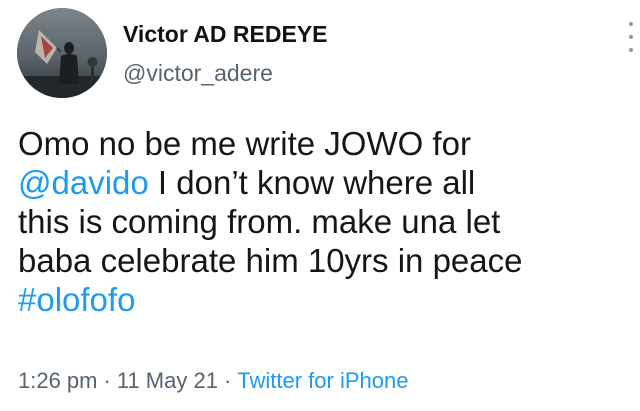 This screenshot has width=640, height=411. I want to click on hashtag-link: #olofofo, so click(76, 299).